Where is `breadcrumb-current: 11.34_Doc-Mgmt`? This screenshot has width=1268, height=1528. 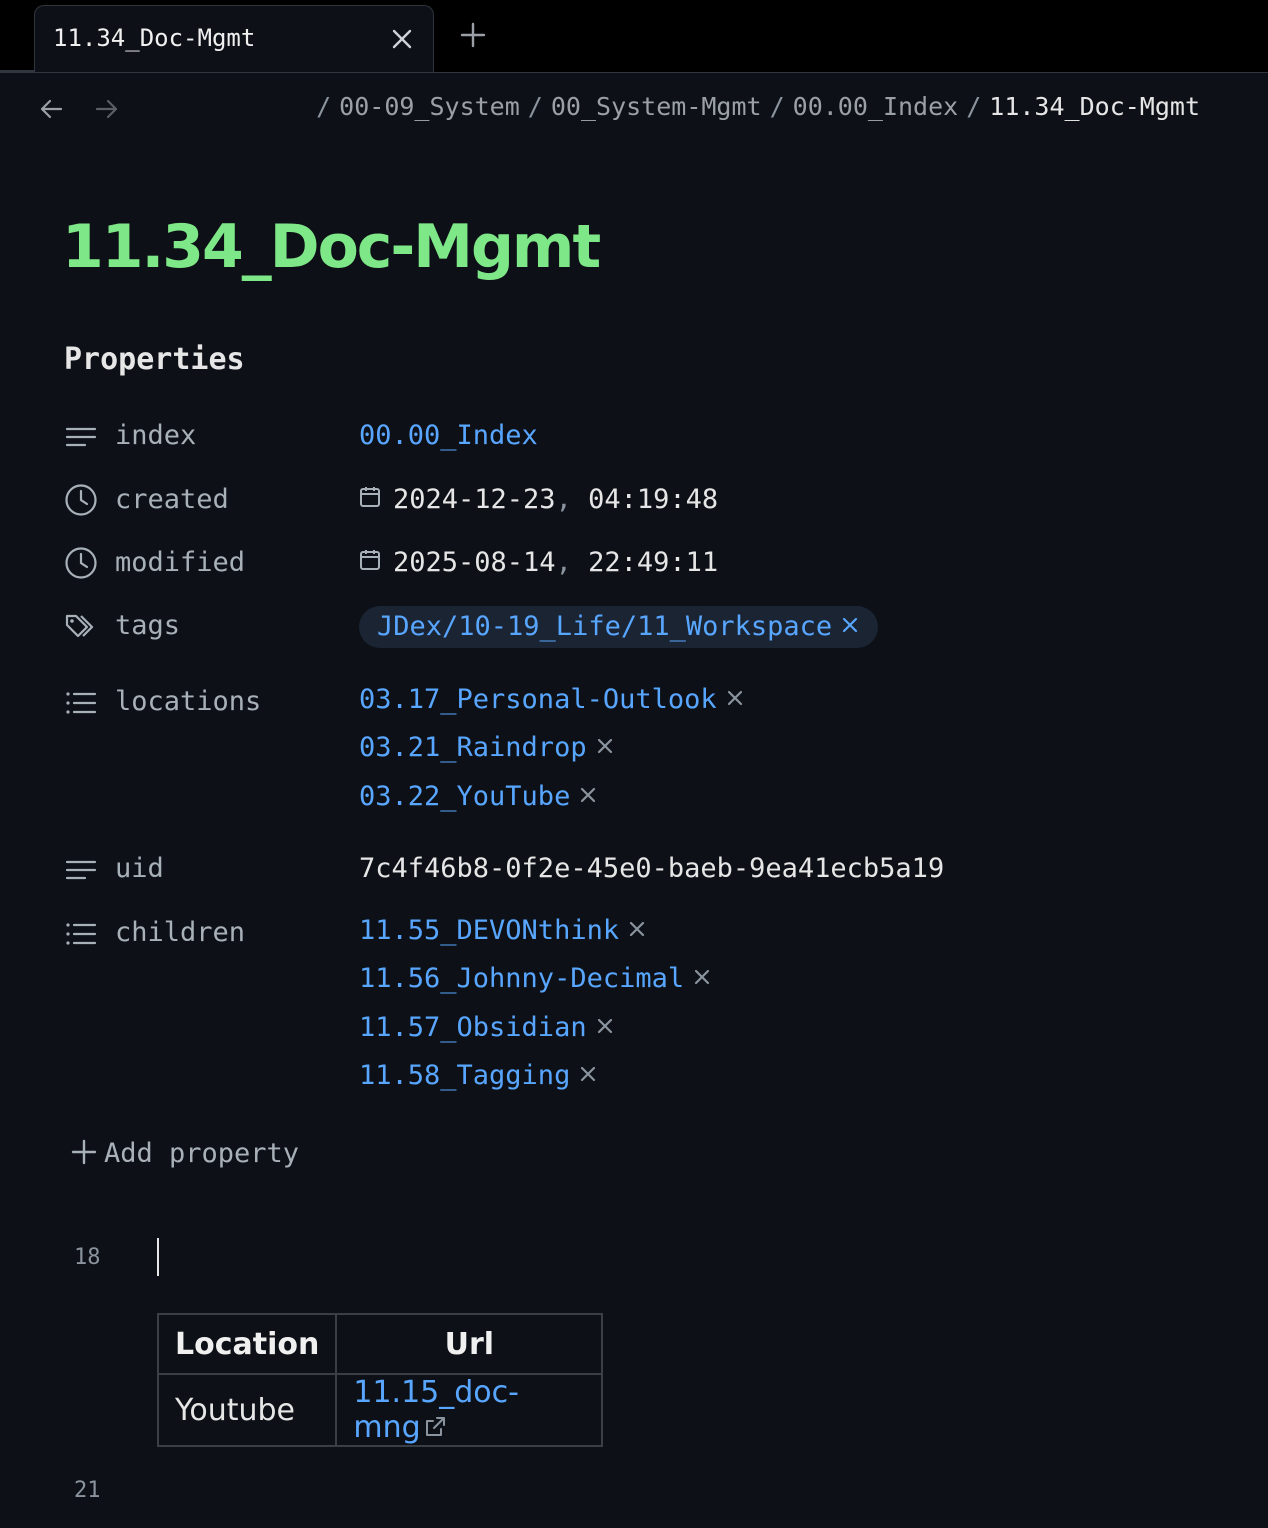 breadcrumb-current: 11.34_Doc-Mgmt is located at coordinates (1094, 106).